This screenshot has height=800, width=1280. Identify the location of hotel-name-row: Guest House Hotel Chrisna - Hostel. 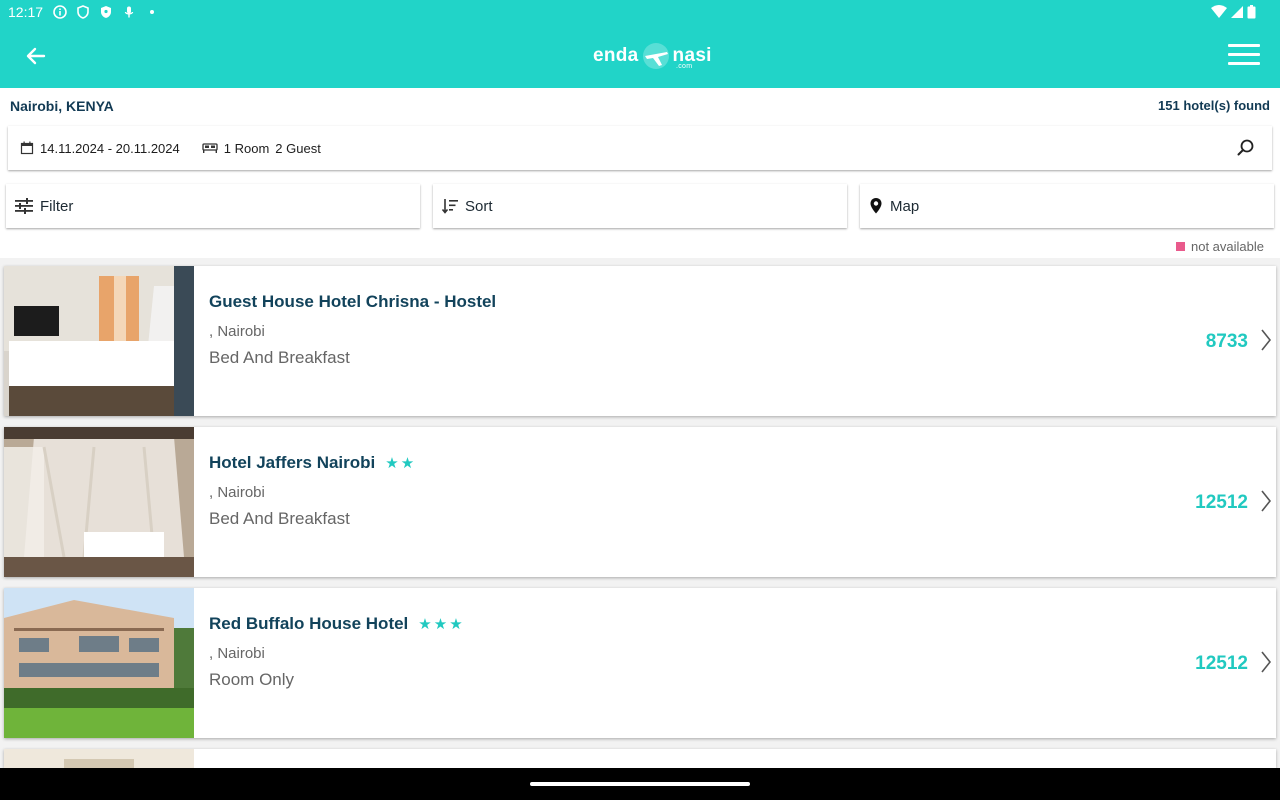
(357, 302).